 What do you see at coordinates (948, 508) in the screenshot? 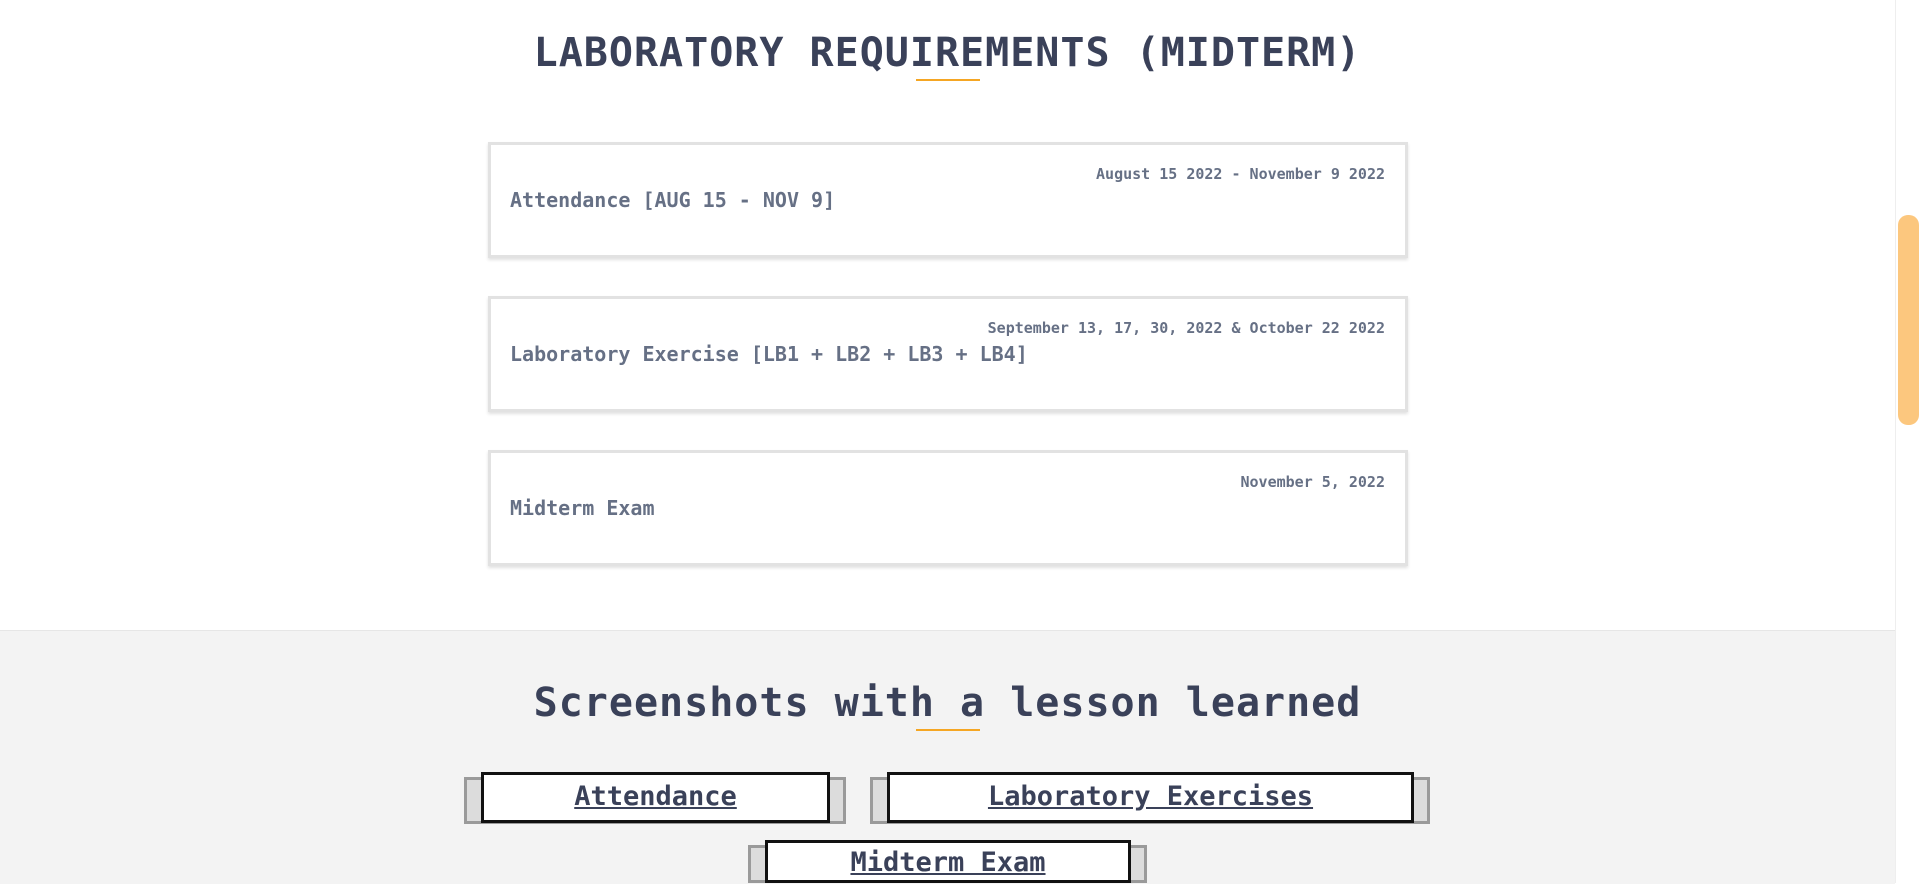
I see `requirement-card-midterm-exam: November 5, 2022 Midterm Exam` at bounding box center [948, 508].